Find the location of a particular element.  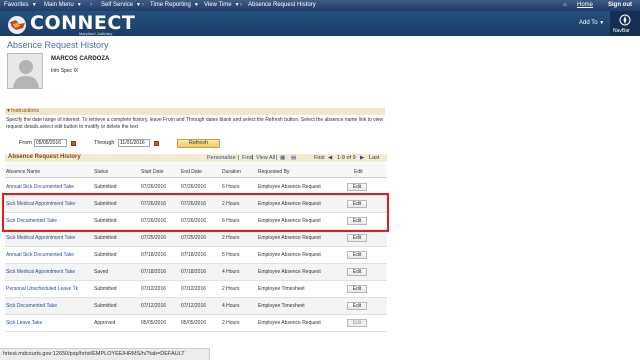

absence-name-link: Sick Leave Take is located at coordinates (24, 323).